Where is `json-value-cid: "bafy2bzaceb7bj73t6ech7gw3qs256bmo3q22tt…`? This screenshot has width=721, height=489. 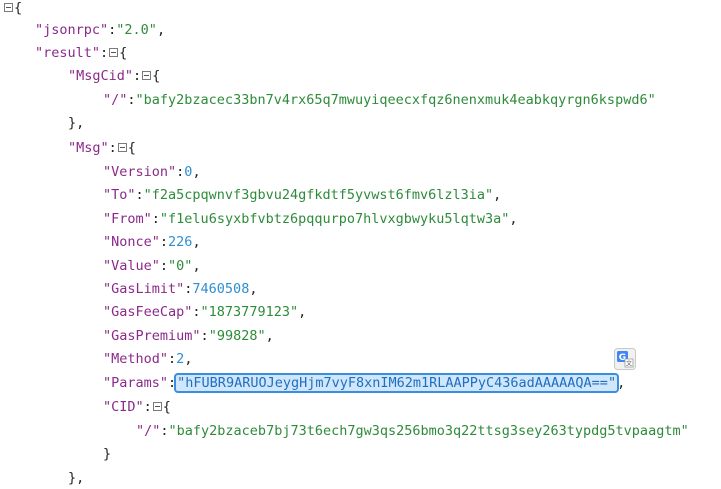 json-value-cid: "bafy2bzaceb7bj73t6ech7gw3qs256bmo3q22tt… is located at coordinates (428, 431).